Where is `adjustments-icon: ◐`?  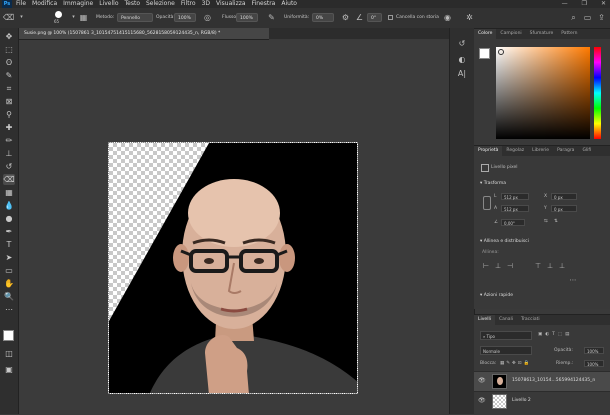 adjustments-icon: ◐ is located at coordinates (462, 60).